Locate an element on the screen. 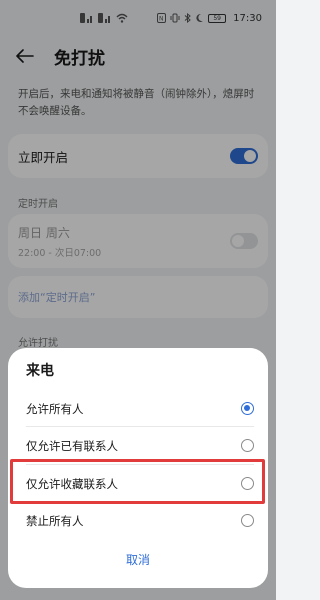  sheet-title: 来电 is located at coordinates (40, 371).